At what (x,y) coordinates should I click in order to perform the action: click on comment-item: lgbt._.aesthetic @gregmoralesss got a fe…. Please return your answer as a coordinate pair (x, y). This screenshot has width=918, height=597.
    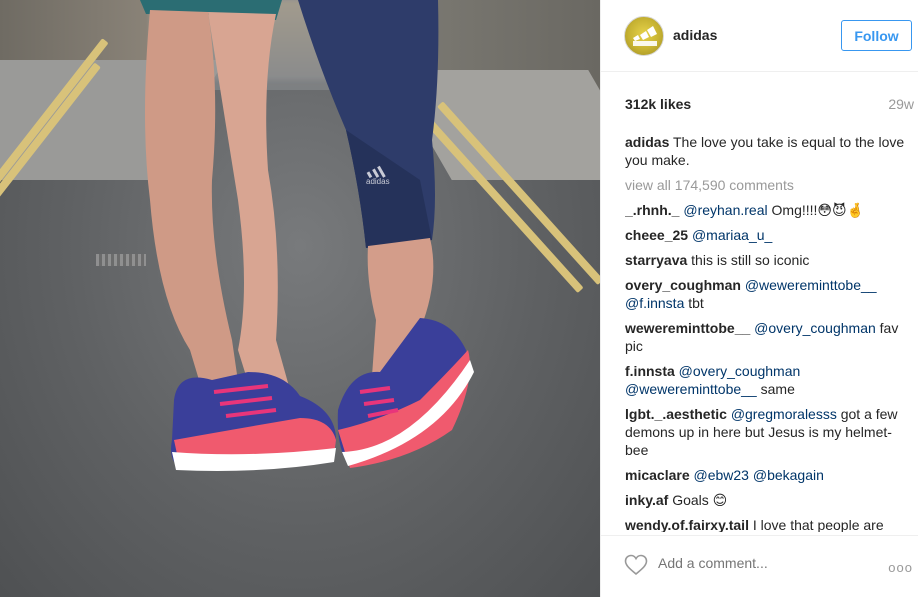
    Looking at the image, I should click on (767, 432).